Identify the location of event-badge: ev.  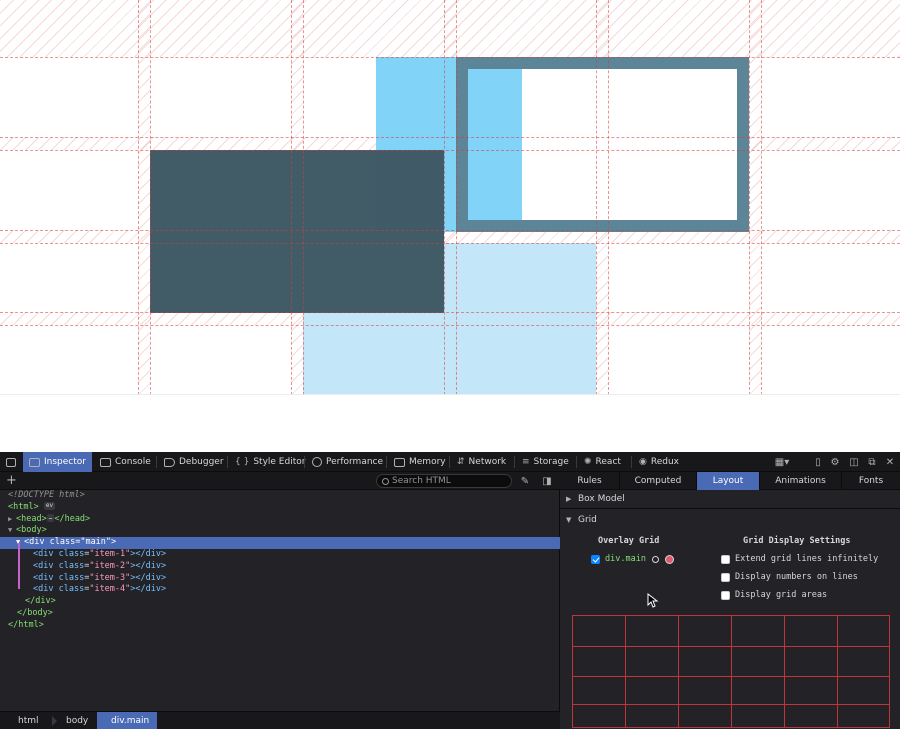
(49, 506).